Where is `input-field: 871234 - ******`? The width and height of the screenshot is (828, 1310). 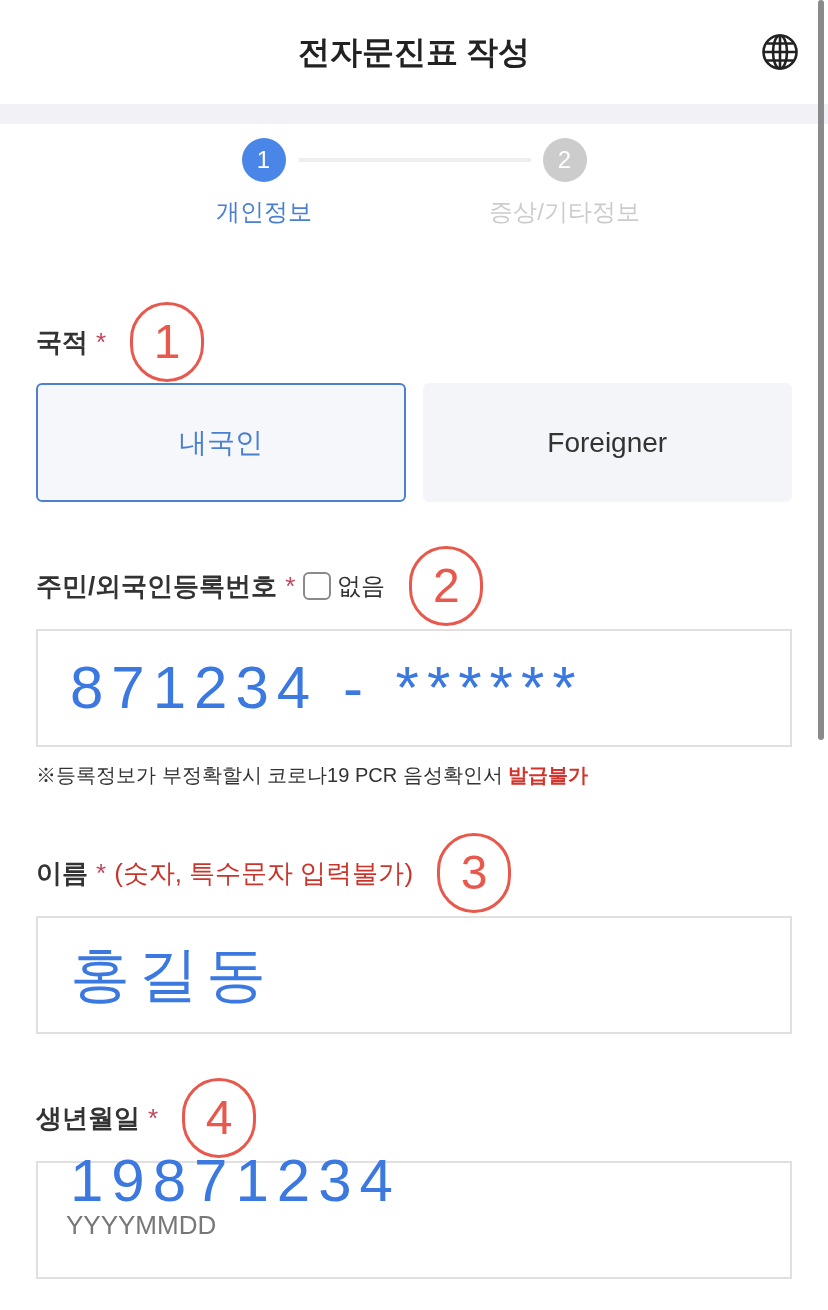
input-field: 871234 - ****** is located at coordinates (414, 688).